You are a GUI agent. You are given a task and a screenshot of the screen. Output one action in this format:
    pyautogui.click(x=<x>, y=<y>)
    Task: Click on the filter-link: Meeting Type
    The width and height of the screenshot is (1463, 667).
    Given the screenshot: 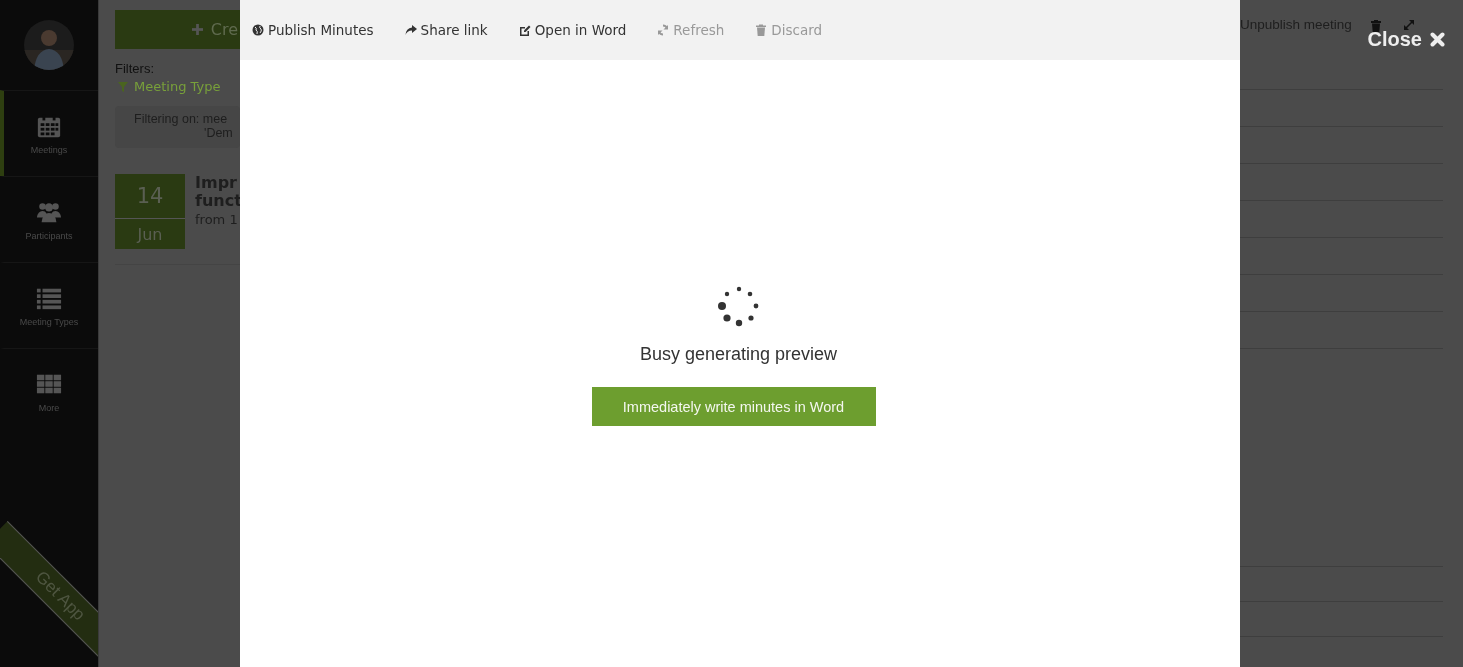 What is the action you would take?
    pyautogui.click(x=177, y=86)
    